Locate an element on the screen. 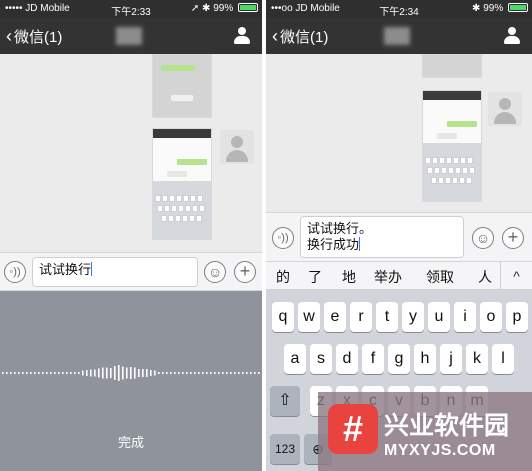 The width and height of the screenshot is (532, 471). key-p: p is located at coordinates (517, 317).